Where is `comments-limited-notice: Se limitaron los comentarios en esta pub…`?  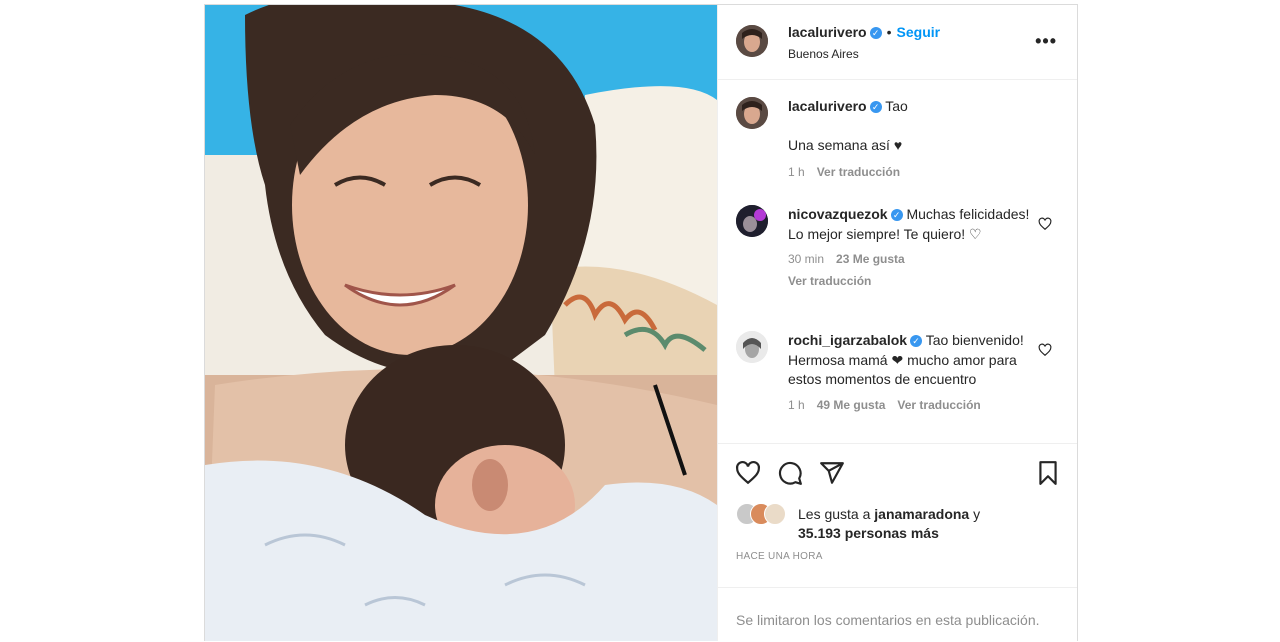
comments-limited-notice: Se limitaron los comentarios en esta pub… is located at coordinates (897, 614).